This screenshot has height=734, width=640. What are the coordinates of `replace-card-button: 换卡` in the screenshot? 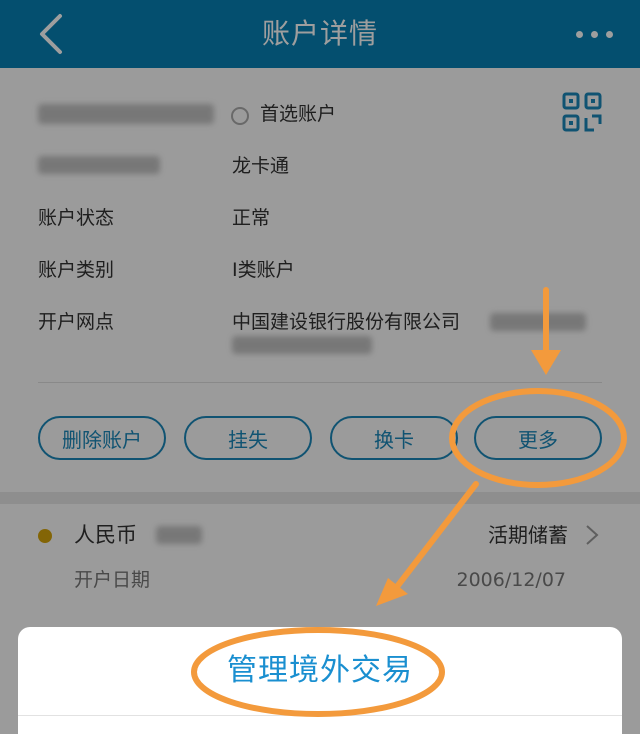 It's located at (394, 438).